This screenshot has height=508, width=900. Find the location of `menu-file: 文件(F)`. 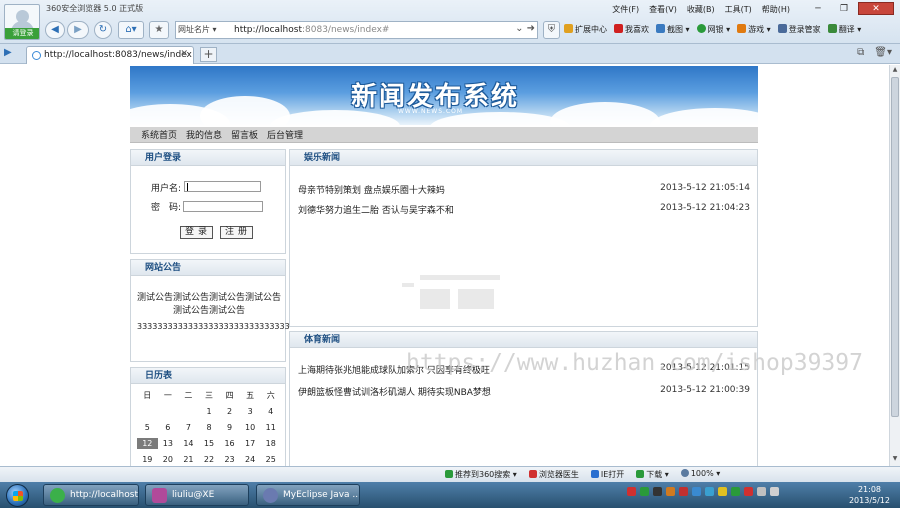

menu-file: 文件(F) is located at coordinates (625, 9).